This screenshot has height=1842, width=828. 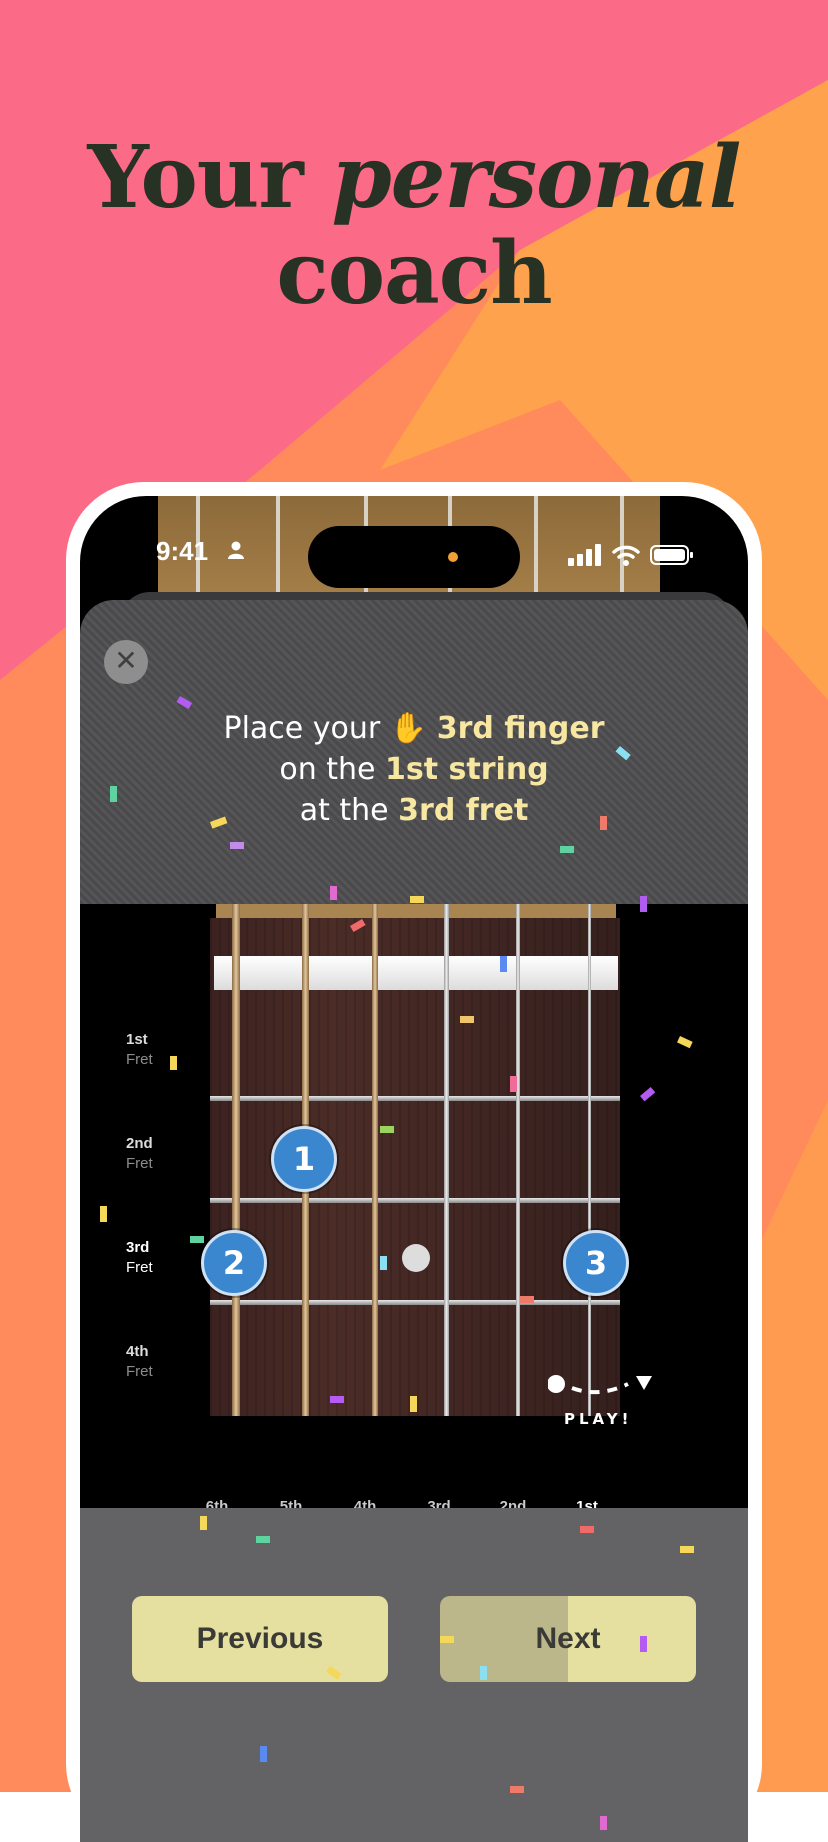 I want to click on close-icon: ✕, so click(x=126, y=660).